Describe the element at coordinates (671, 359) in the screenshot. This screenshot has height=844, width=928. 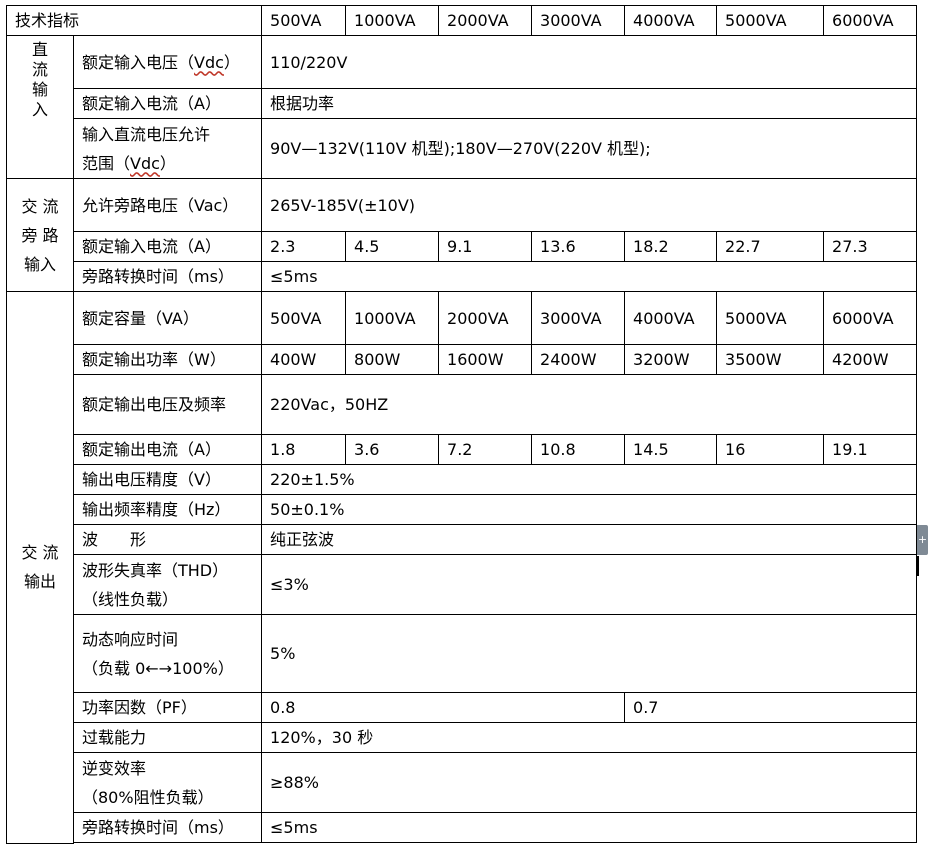
I see `value-cell: 3200W` at that location.